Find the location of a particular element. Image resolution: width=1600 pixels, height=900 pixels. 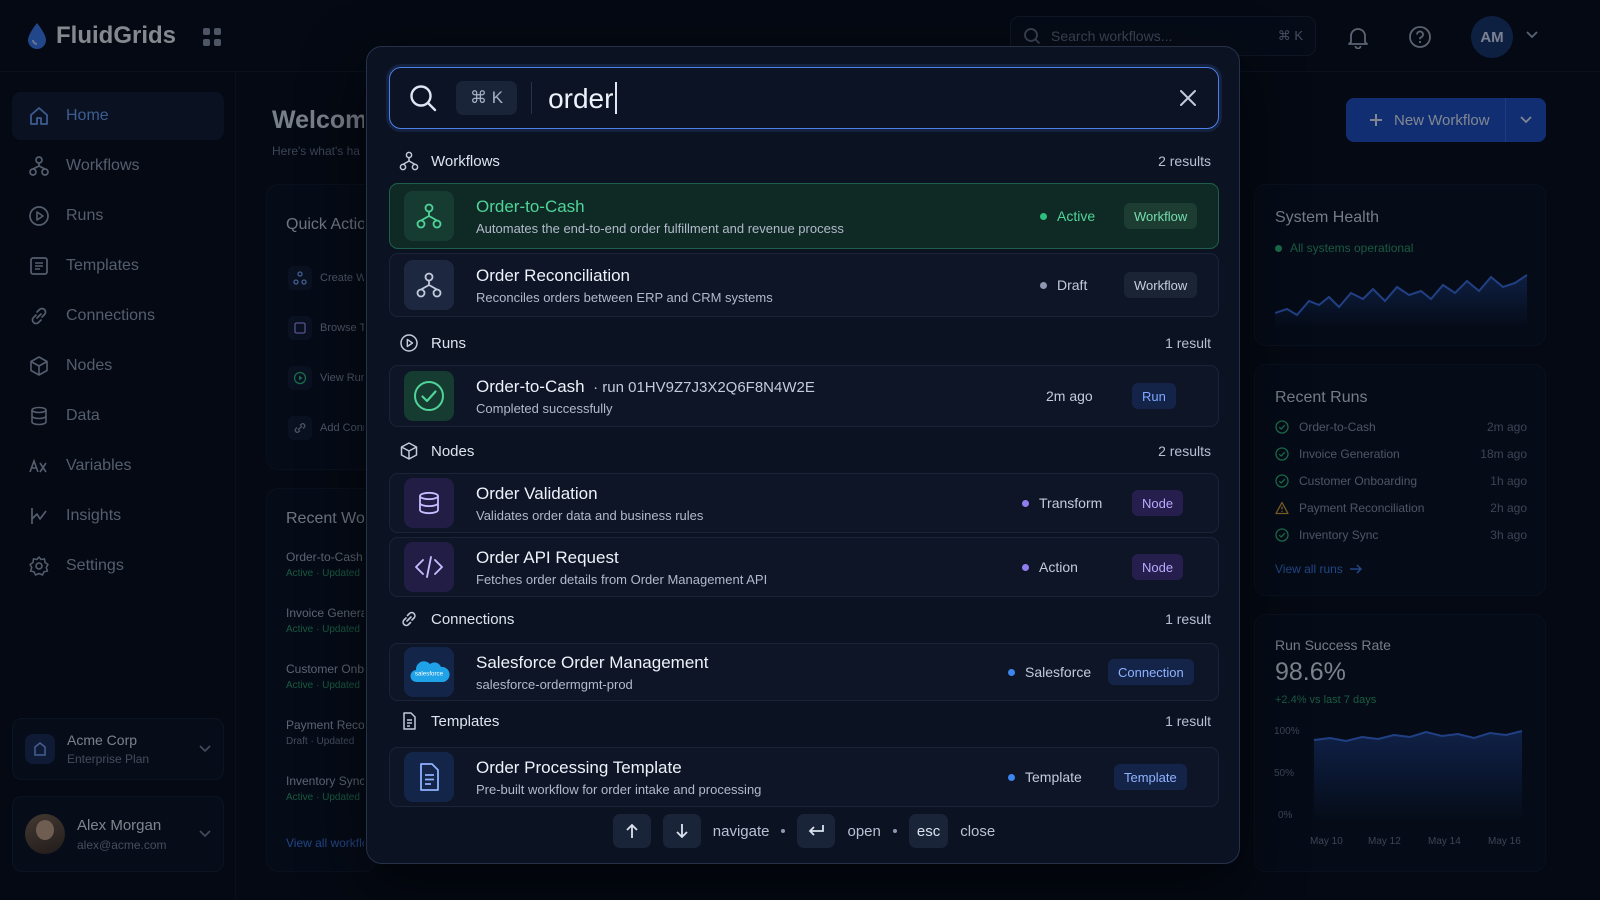

shortcut-badge: ⌘ K is located at coordinates (487, 98).